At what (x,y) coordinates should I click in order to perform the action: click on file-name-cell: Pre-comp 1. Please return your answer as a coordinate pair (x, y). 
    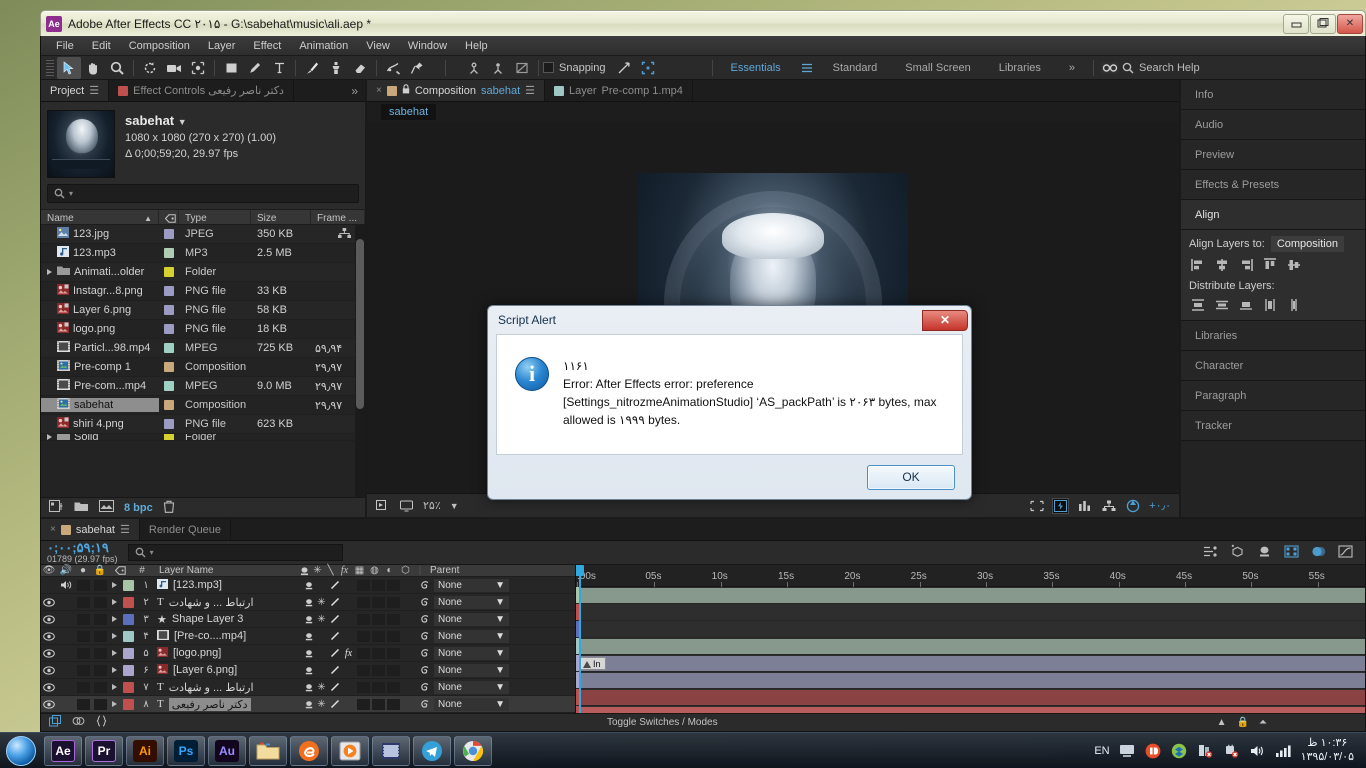
    Looking at the image, I should click on (100, 367).